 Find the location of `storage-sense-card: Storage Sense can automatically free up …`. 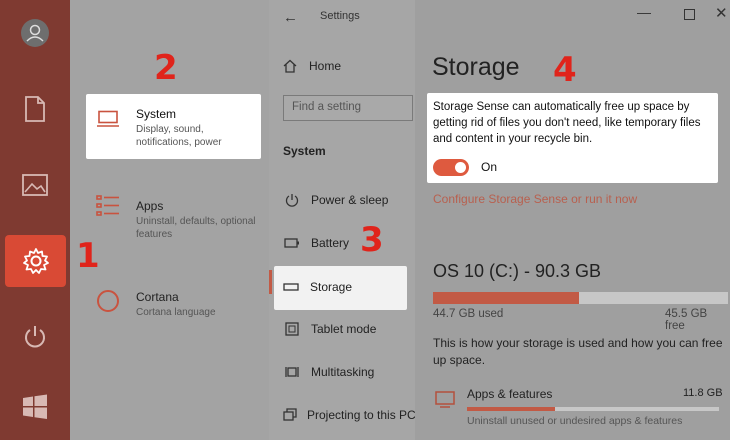

storage-sense-card: Storage Sense can automatically free up … is located at coordinates (572, 138).